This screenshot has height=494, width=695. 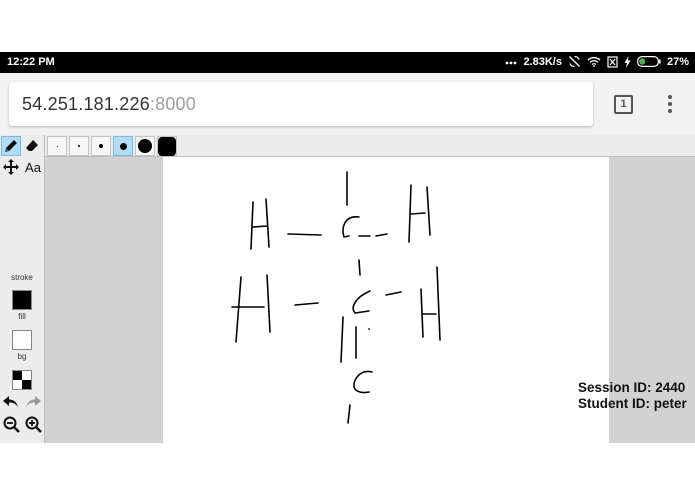 I want to click on bg-color-swatch, so click(x=22, y=340).